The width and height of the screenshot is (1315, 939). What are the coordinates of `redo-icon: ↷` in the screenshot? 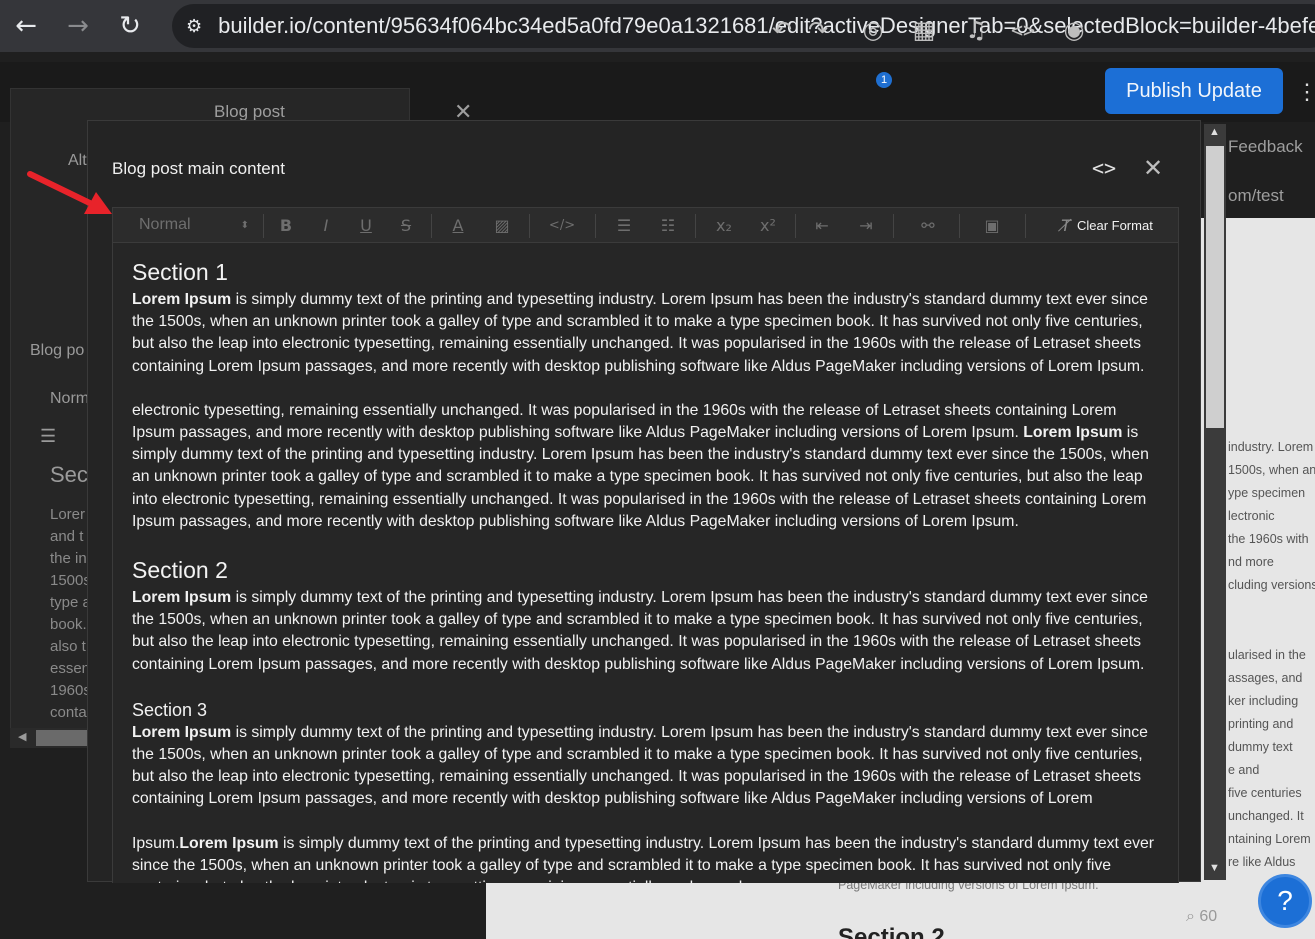 It's located at (818, 30).